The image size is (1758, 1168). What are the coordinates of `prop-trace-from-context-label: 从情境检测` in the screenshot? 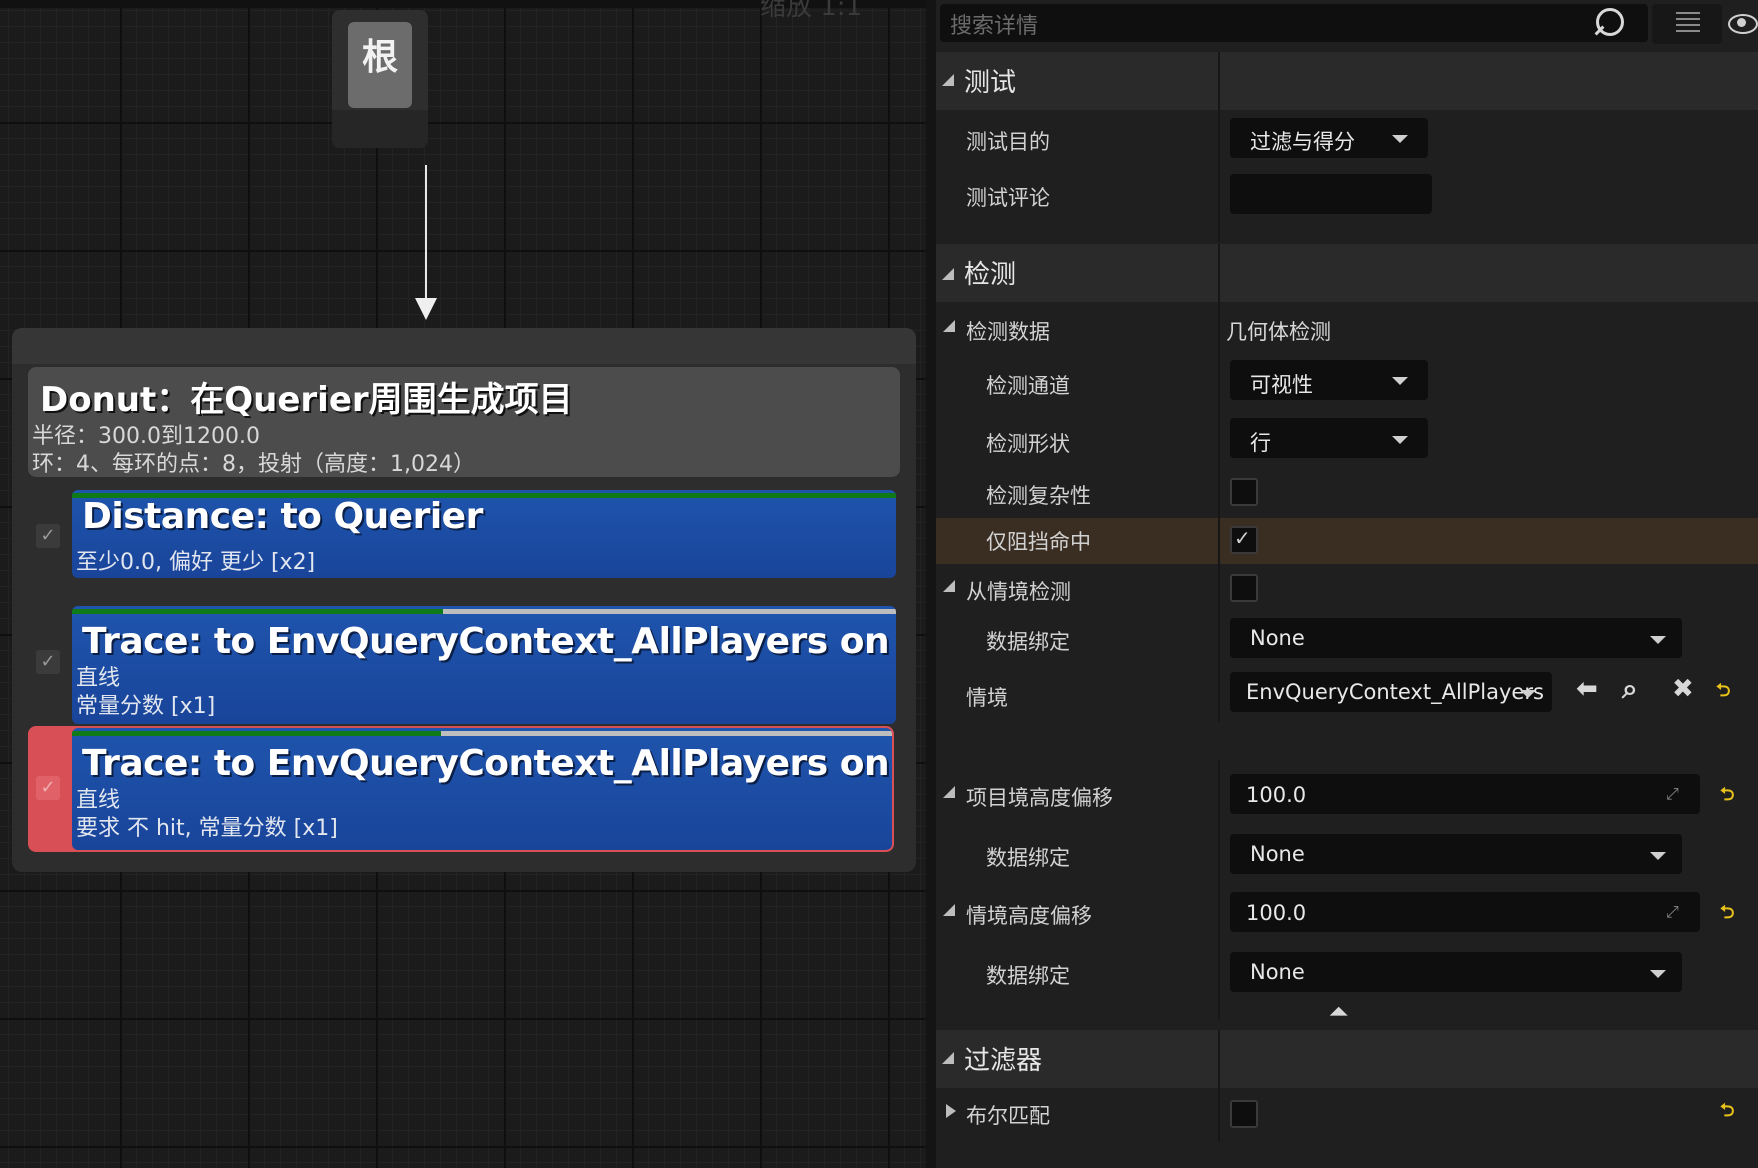 It's located at (1018, 592).